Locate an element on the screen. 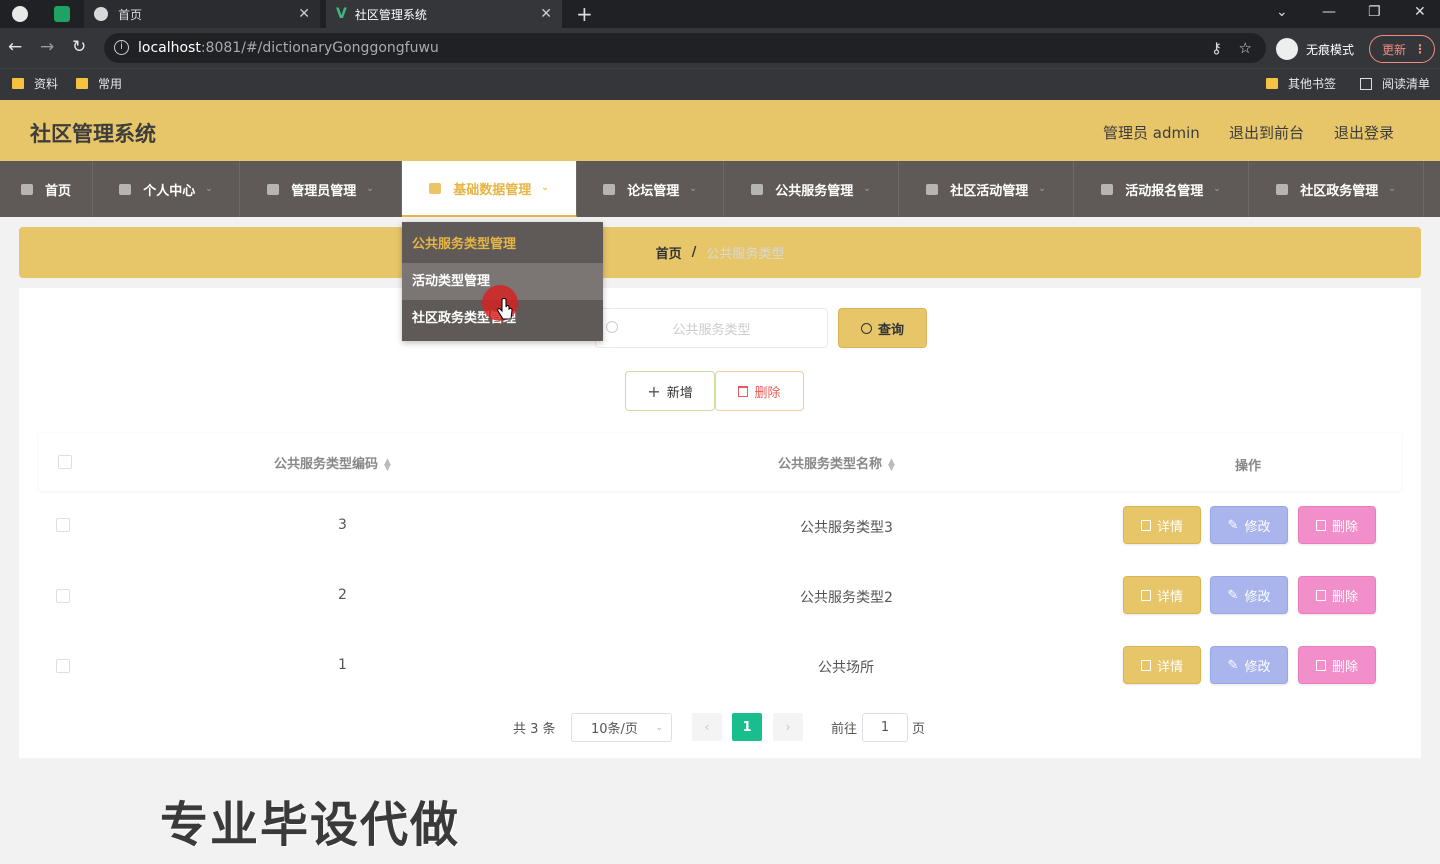 Image resolution: width=1440 pixels, height=864 pixels. search-icon is located at coordinates (866, 328).